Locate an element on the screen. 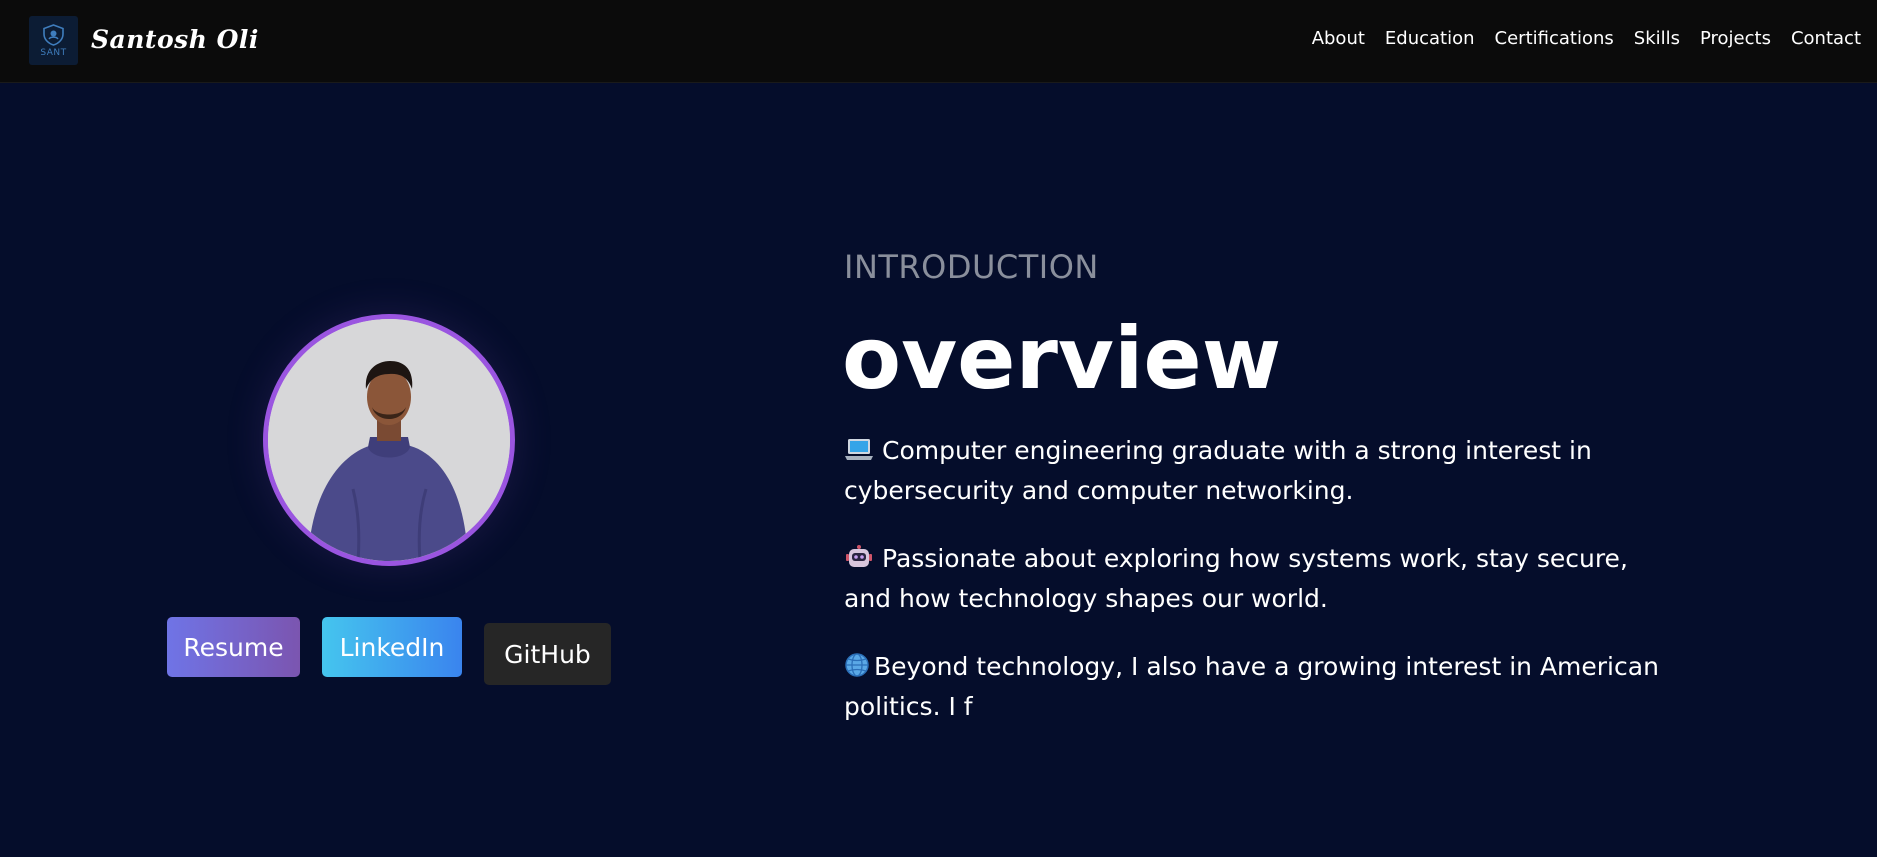 The width and height of the screenshot is (1877, 857). section-title: overview is located at coordinates (1062, 359).